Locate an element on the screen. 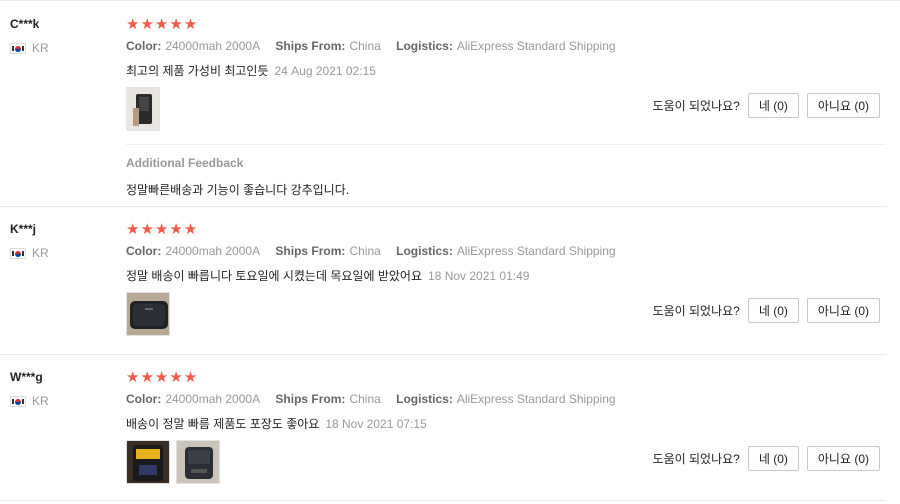  additional-feedback-text: 정말빠른배송과 기능이 좋습니다 강추입니다. is located at coordinates (238, 190).